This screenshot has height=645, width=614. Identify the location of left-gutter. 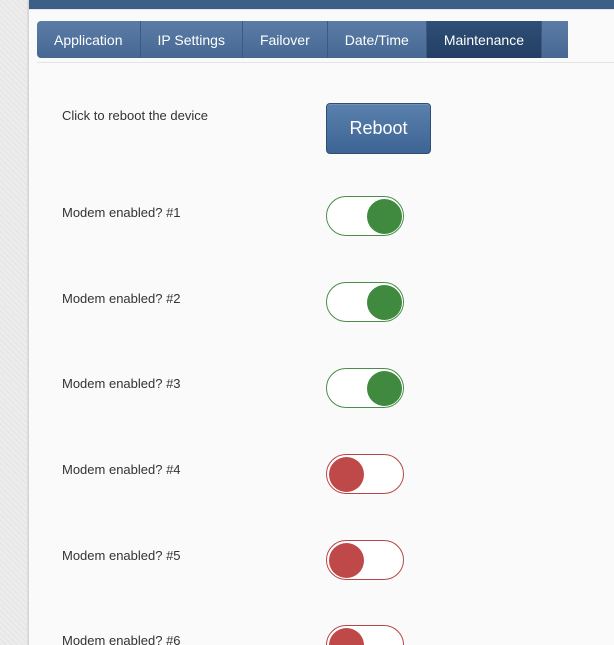
(14, 322).